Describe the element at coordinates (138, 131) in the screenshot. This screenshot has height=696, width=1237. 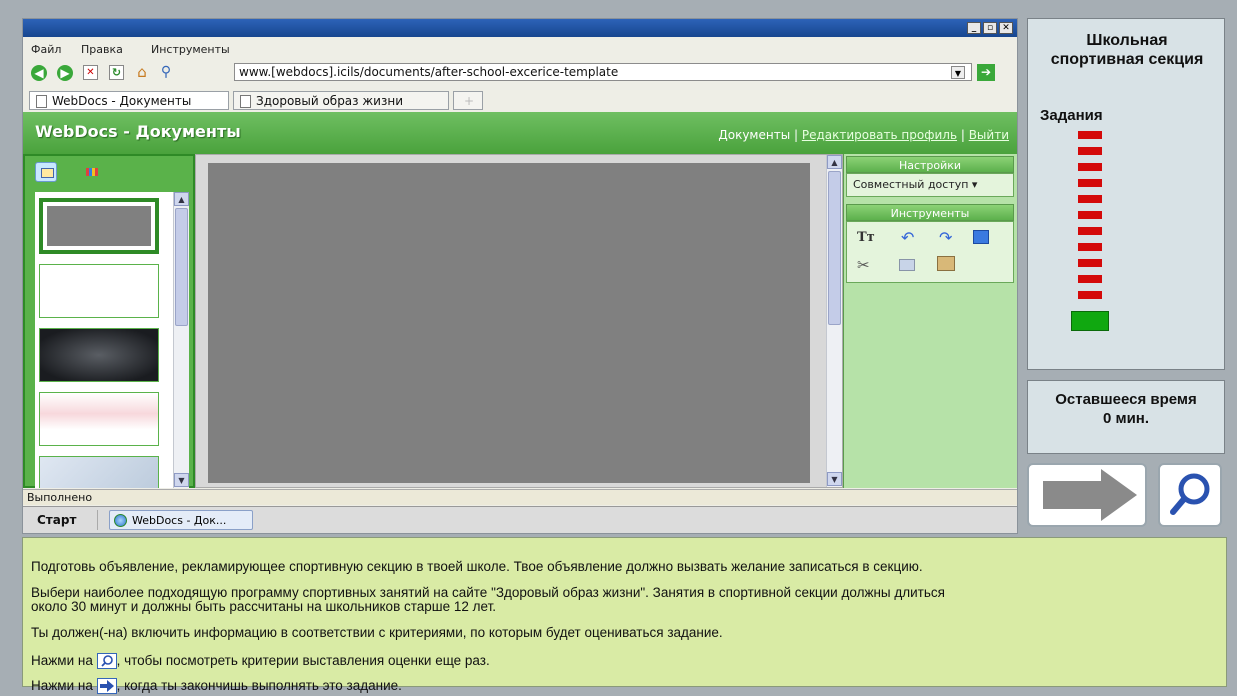
I see `app-title: WebDocs - Документы` at that location.